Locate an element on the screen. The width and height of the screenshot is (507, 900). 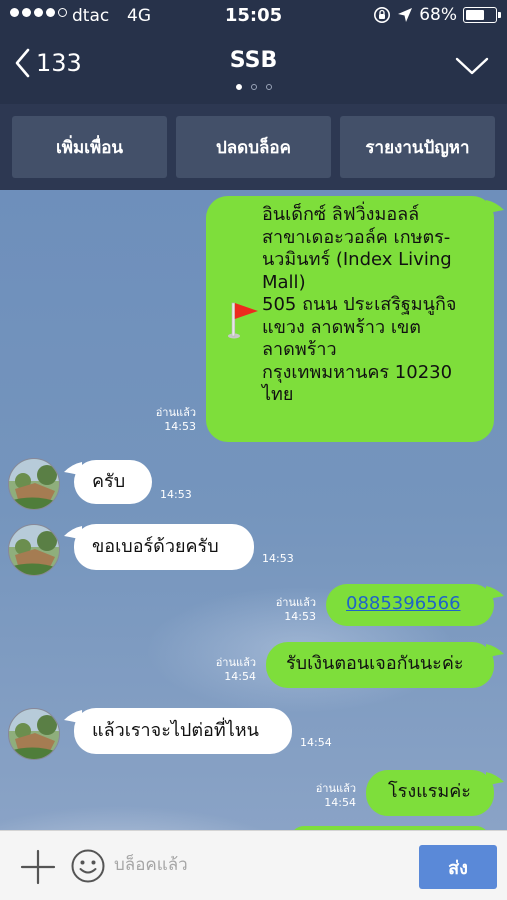
message-input is located at coordinates (259, 865).